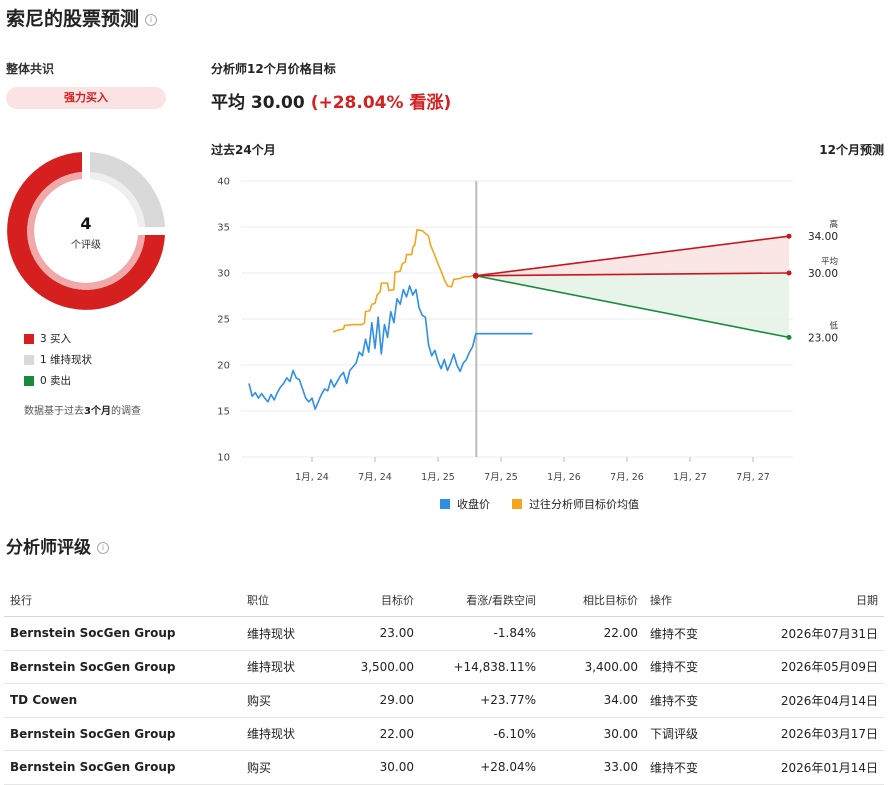  What do you see at coordinates (481, 734) in the screenshot?
I see `upside-cell: -6.10%` at bounding box center [481, 734].